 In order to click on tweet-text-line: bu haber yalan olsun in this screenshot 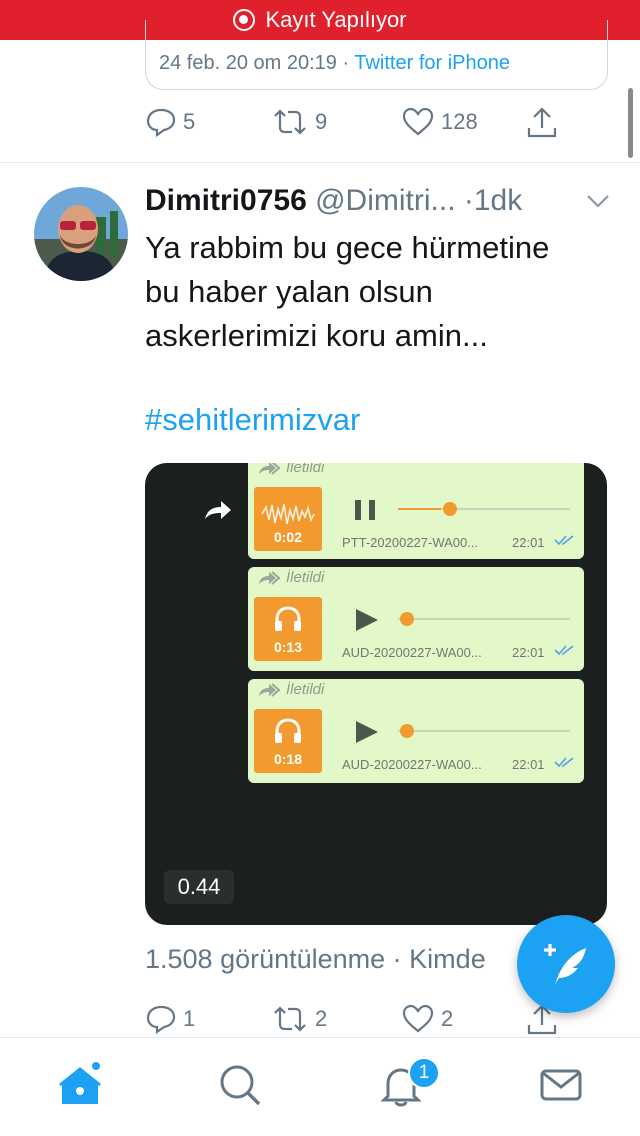, I will do `click(289, 291)`.